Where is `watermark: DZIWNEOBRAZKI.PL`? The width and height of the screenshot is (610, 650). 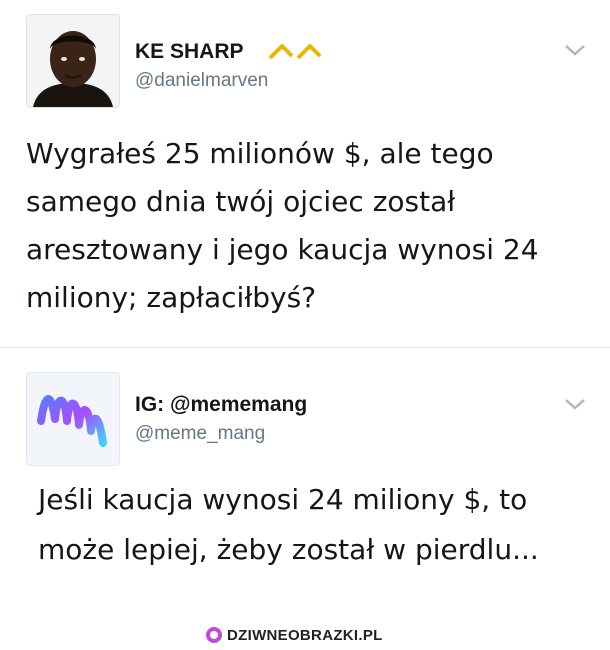 watermark: DZIWNEOBRAZKI.PL is located at coordinates (294, 635).